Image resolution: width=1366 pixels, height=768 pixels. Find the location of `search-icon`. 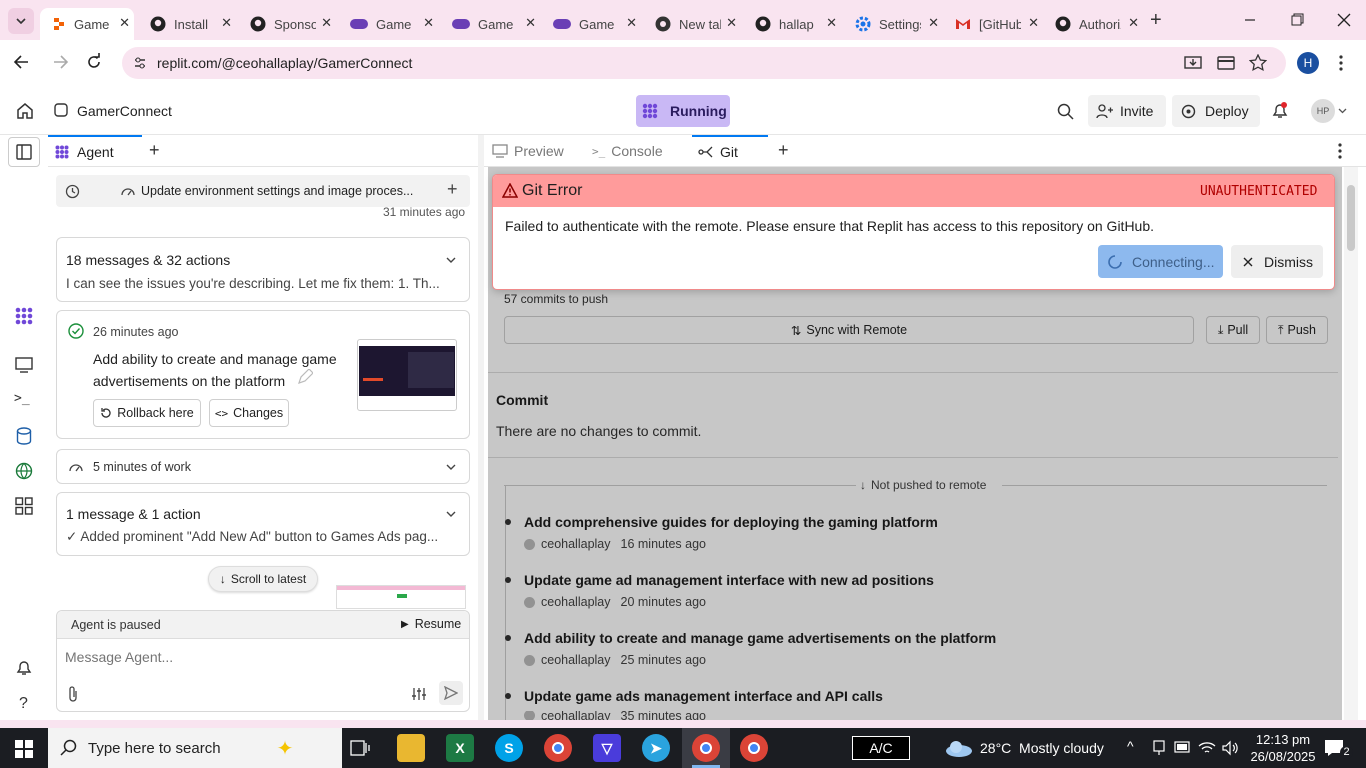

search-icon is located at coordinates (1065, 111).